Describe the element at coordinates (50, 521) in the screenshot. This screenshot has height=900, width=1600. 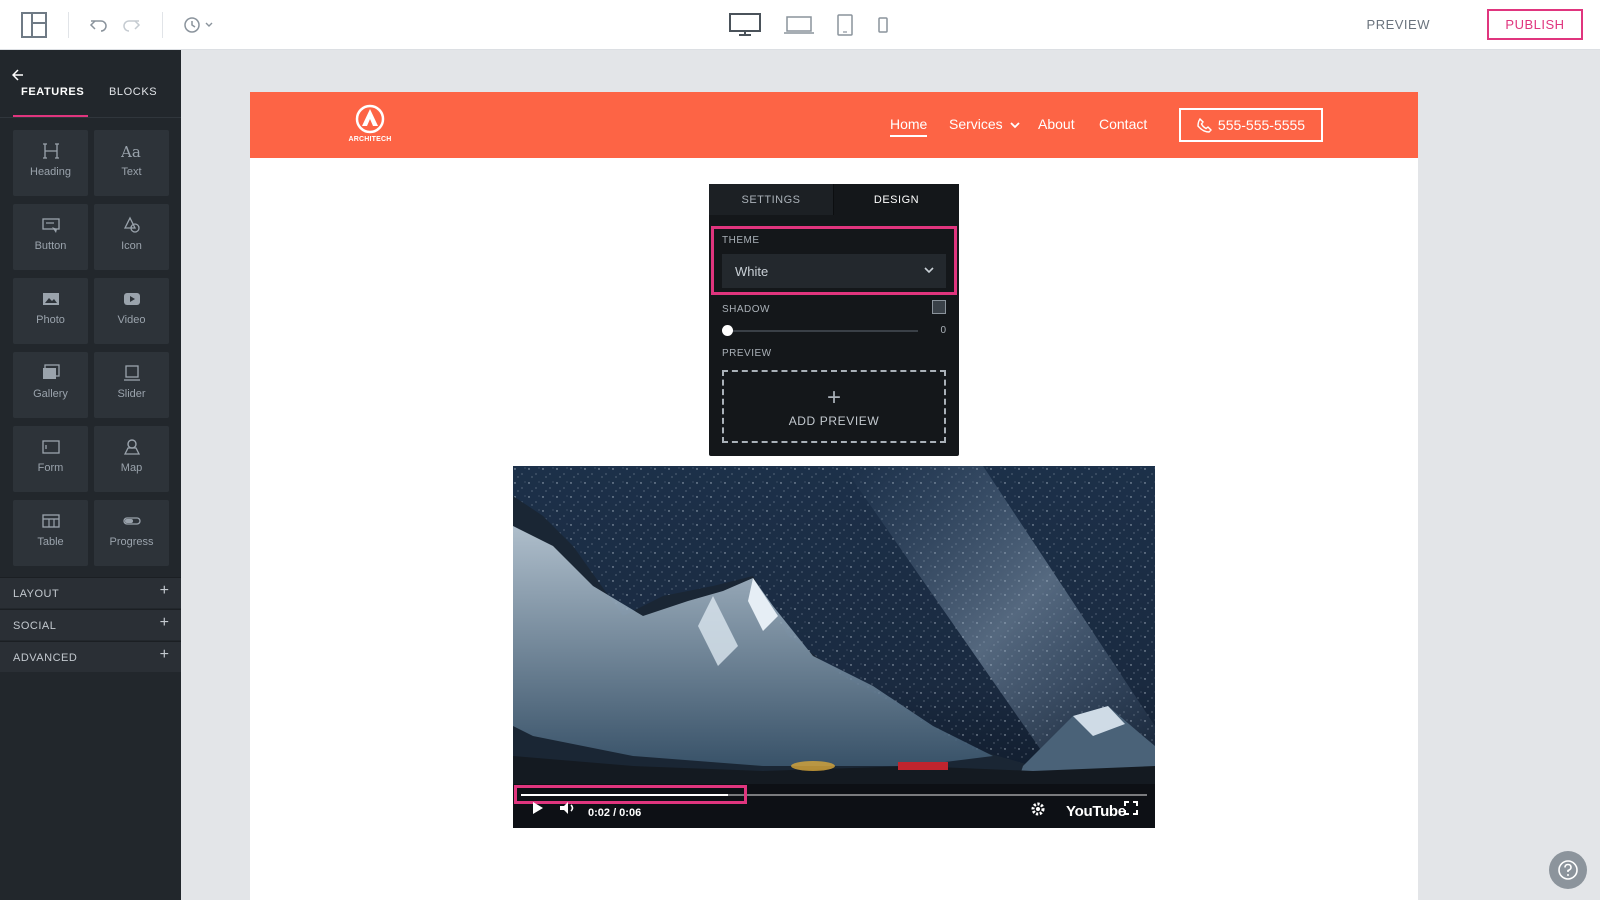
I see `table-icon` at that location.